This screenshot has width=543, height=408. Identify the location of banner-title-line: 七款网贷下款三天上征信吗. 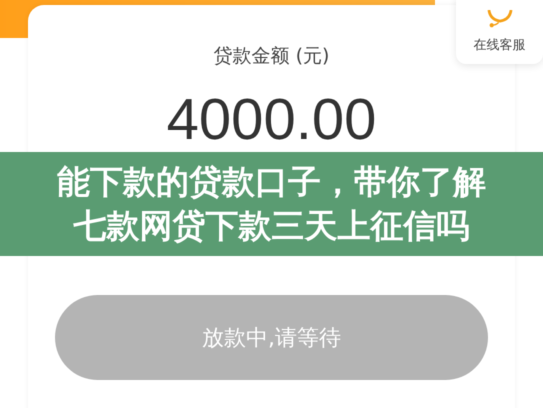
(272, 226).